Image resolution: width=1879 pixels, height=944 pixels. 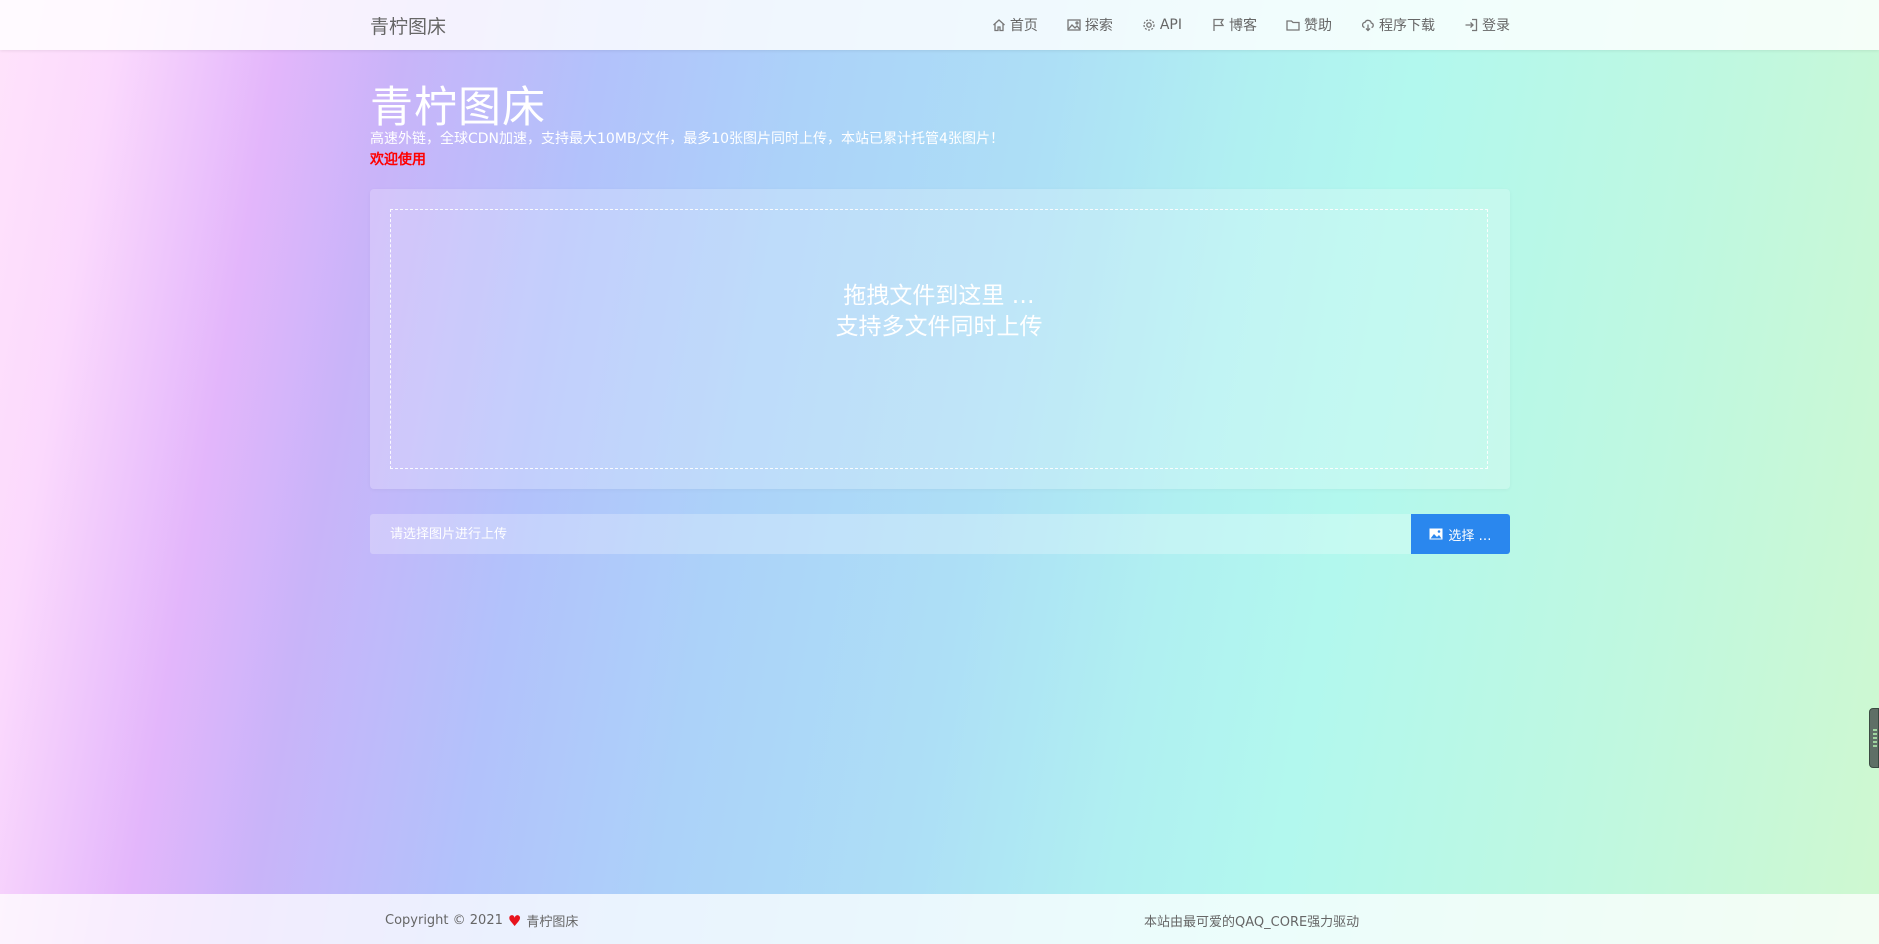 I want to click on nav-sponsor-label: 赞助, so click(x=1318, y=26).